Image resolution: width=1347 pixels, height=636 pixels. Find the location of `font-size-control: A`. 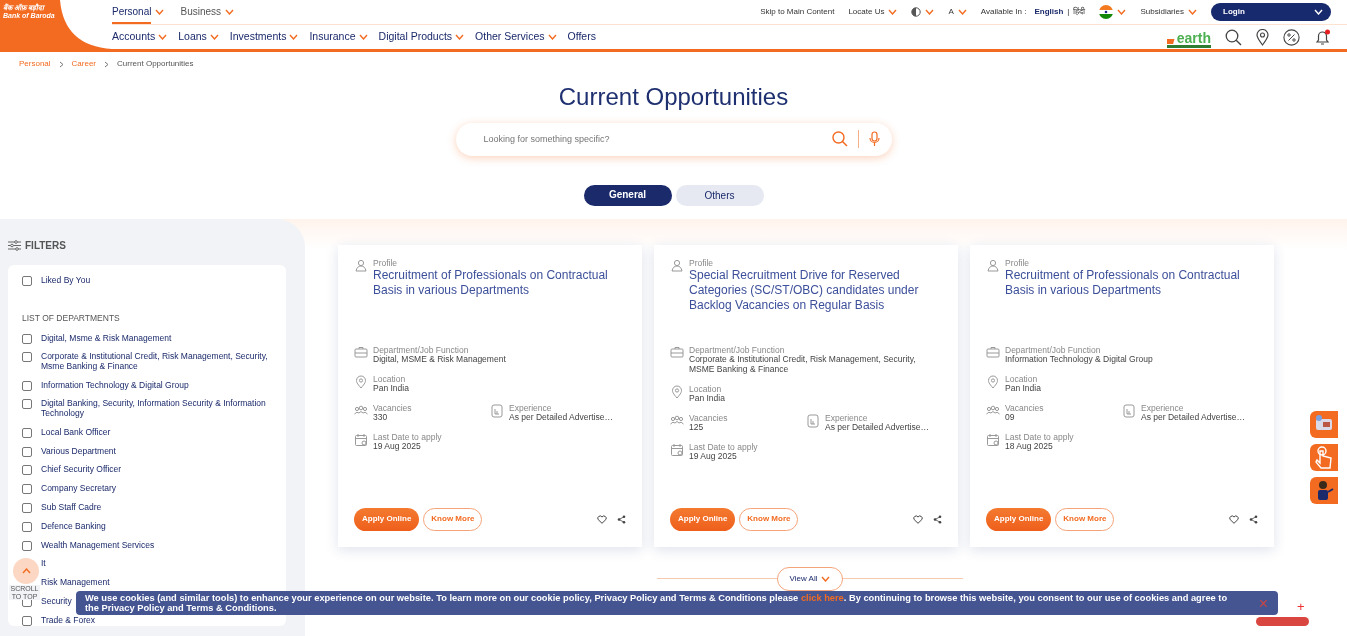

font-size-control: A is located at coordinates (951, 12).